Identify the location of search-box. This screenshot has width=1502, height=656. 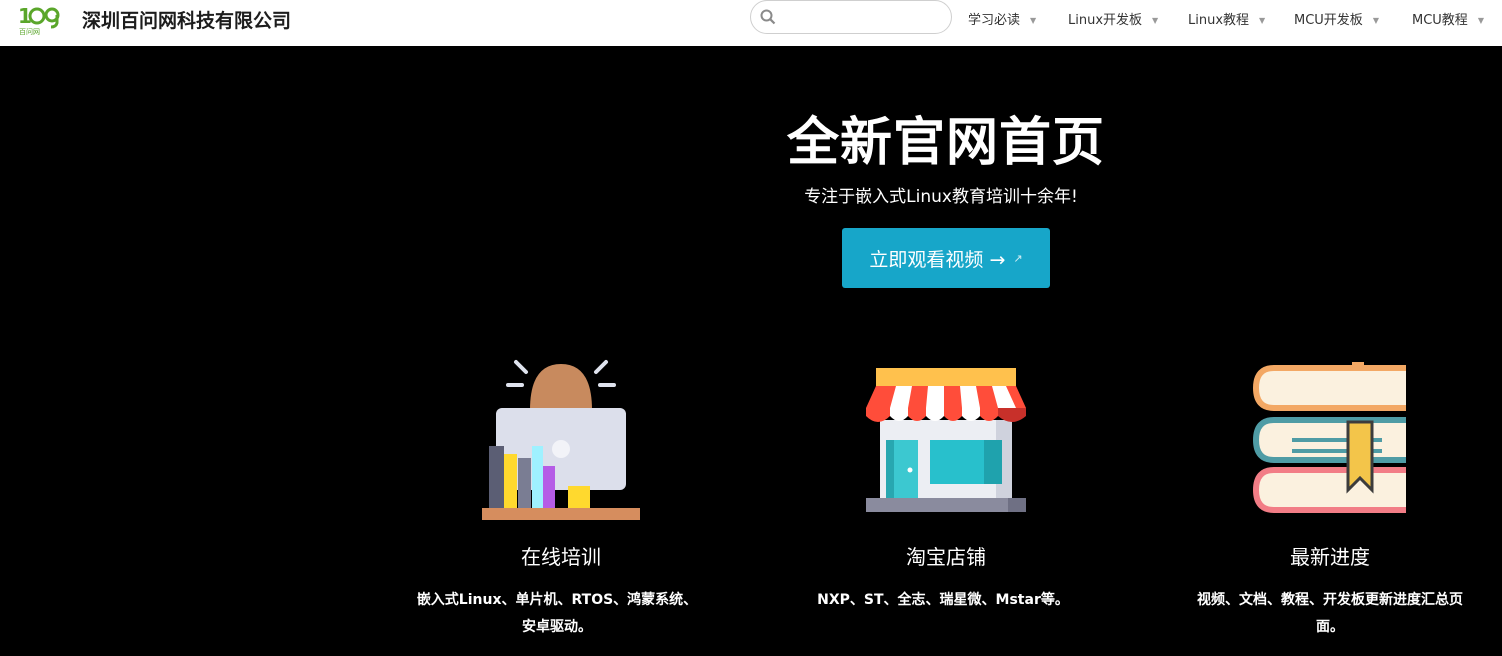
(851, 17).